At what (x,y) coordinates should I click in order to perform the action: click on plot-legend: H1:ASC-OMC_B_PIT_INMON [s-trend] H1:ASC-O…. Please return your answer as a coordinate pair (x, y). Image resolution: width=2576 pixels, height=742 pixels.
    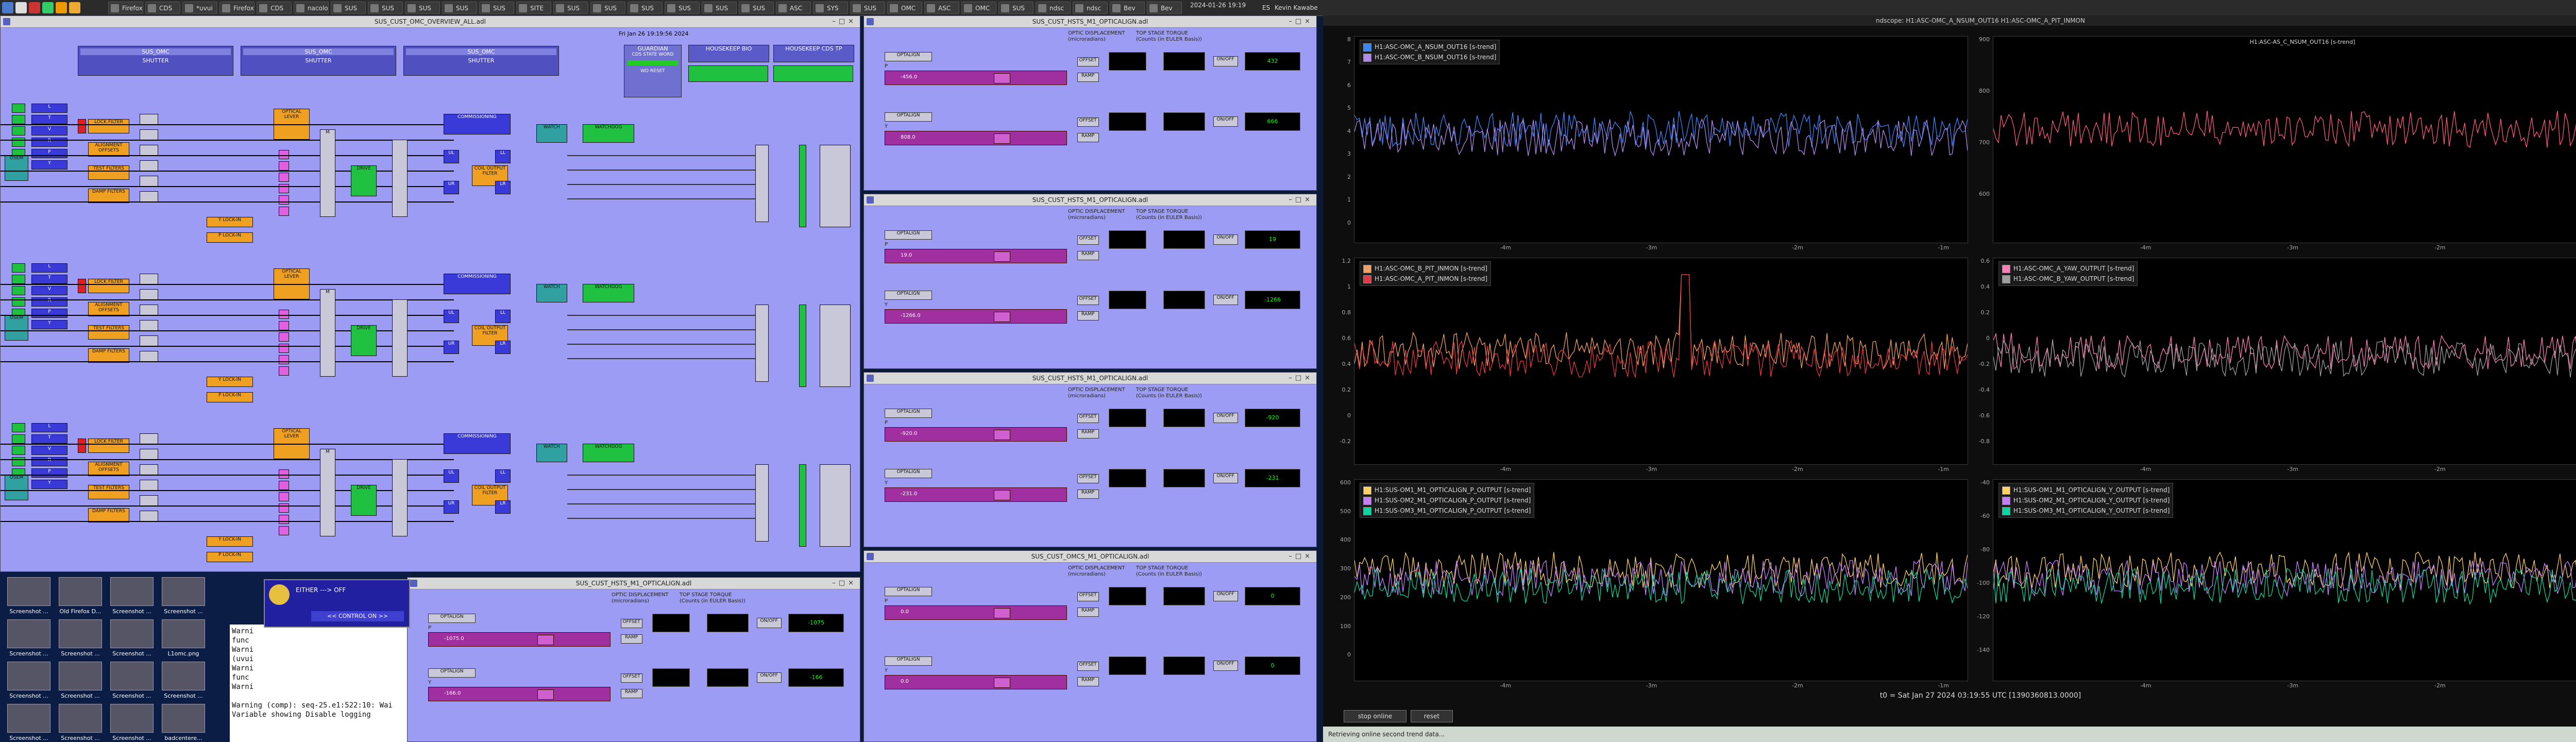
    Looking at the image, I should click on (1426, 273).